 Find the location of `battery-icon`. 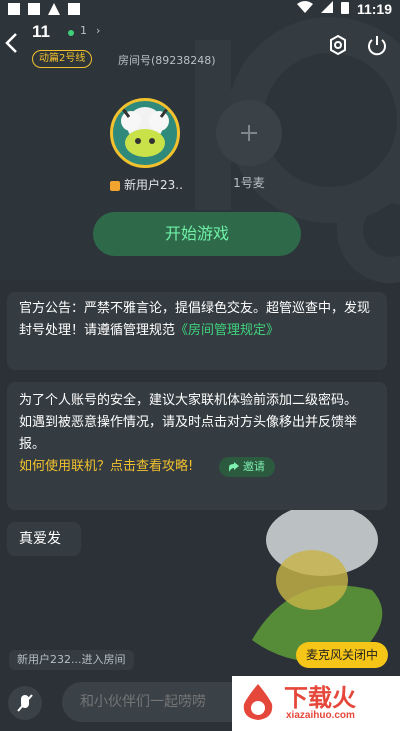

battery-icon is located at coordinates (344, 9).